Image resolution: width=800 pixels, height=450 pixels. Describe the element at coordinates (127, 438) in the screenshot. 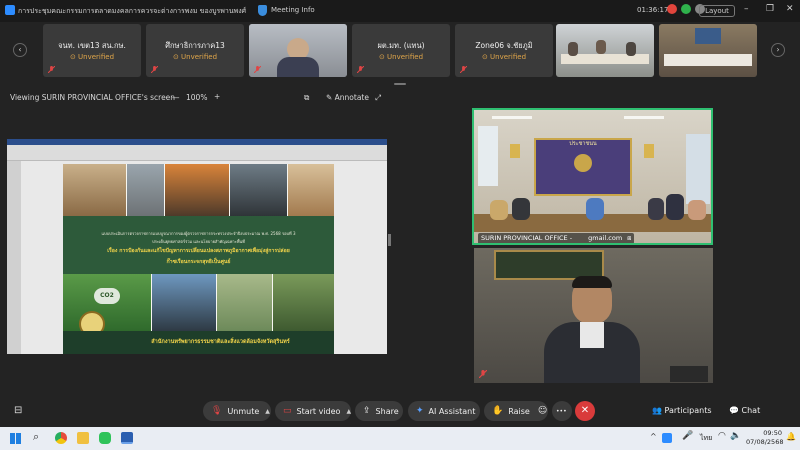

I see `word-icon` at that location.